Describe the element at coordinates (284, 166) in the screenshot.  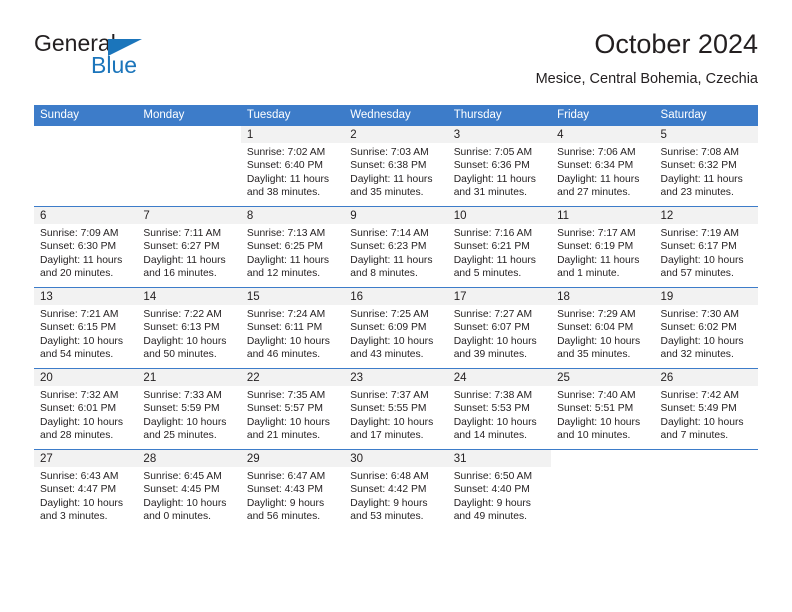
I see `sunset-text: Sunset: 6:40 PM` at that location.